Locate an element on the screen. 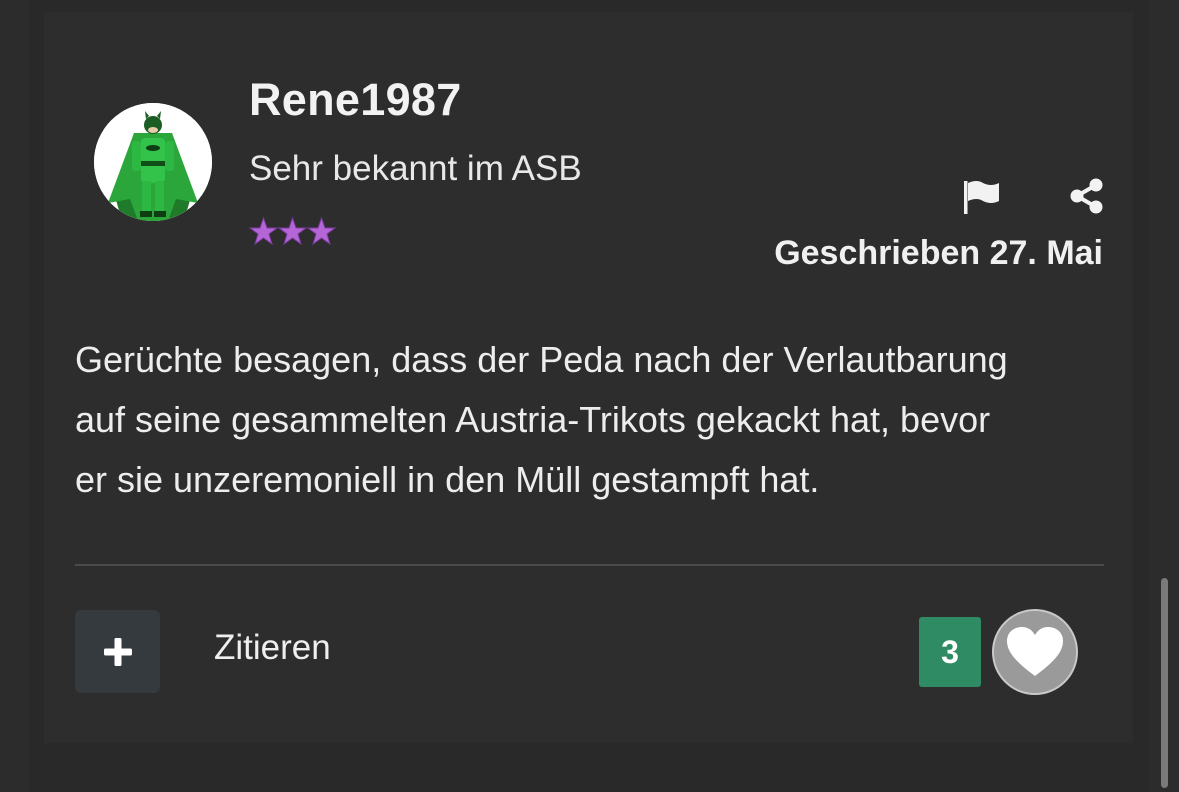 The image size is (1179, 792). divider is located at coordinates (589, 565).